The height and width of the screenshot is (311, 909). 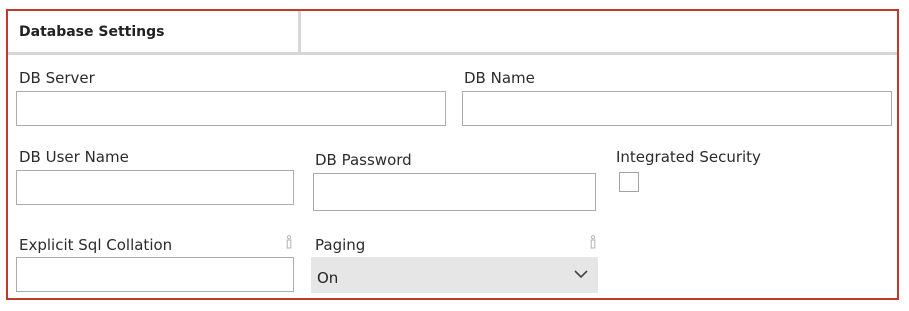 What do you see at coordinates (629, 182) in the screenshot?
I see `integrated-security-checkbox` at bounding box center [629, 182].